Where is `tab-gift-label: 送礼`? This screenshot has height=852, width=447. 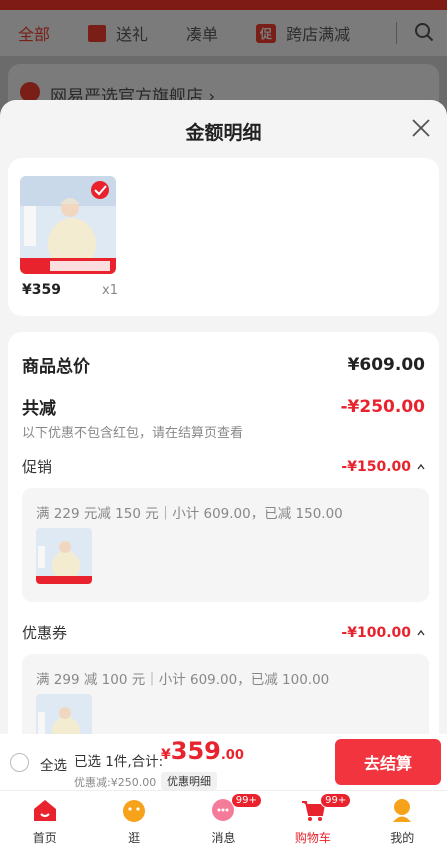 tab-gift-label: 送礼 is located at coordinates (132, 34).